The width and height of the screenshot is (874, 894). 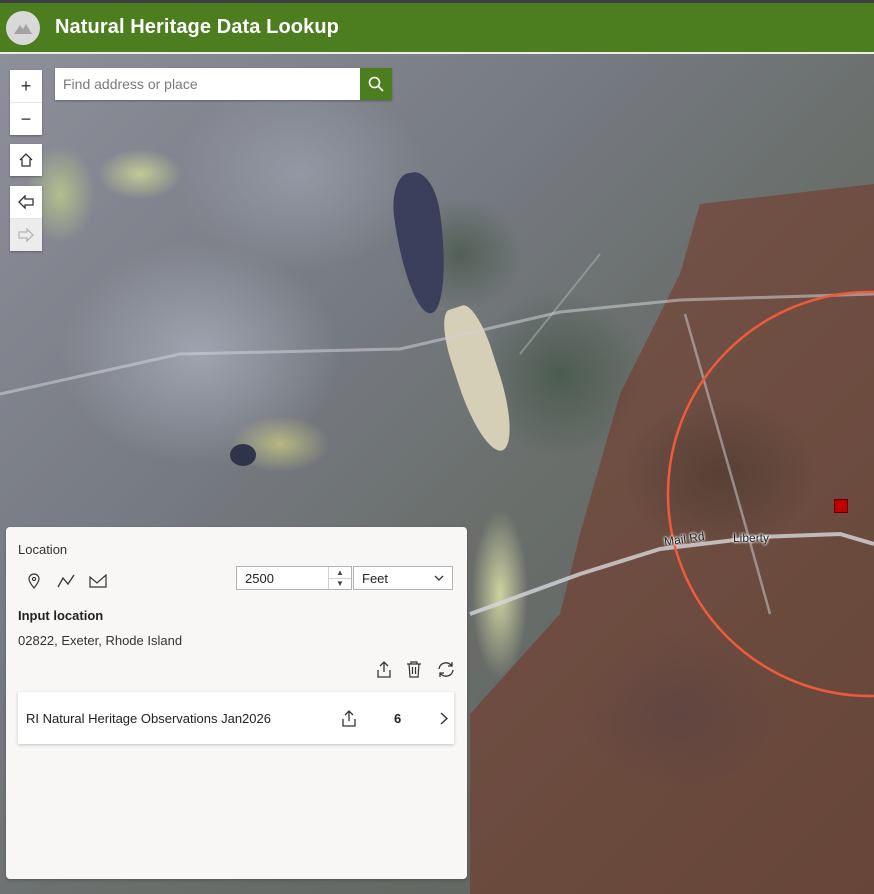 I want to click on mountain-icon, so click(x=23, y=27).